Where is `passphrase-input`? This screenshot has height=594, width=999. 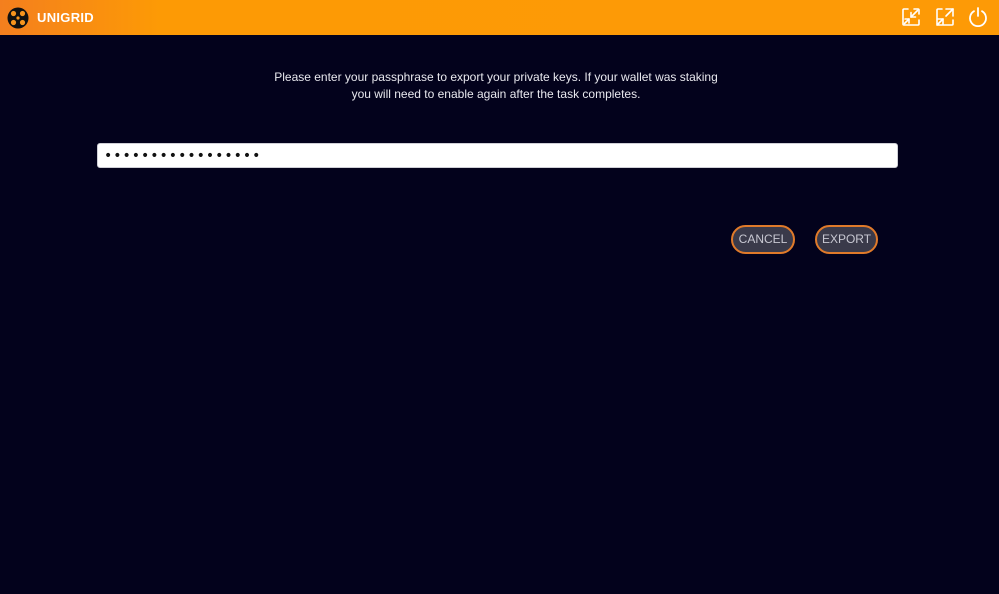 passphrase-input is located at coordinates (497, 155).